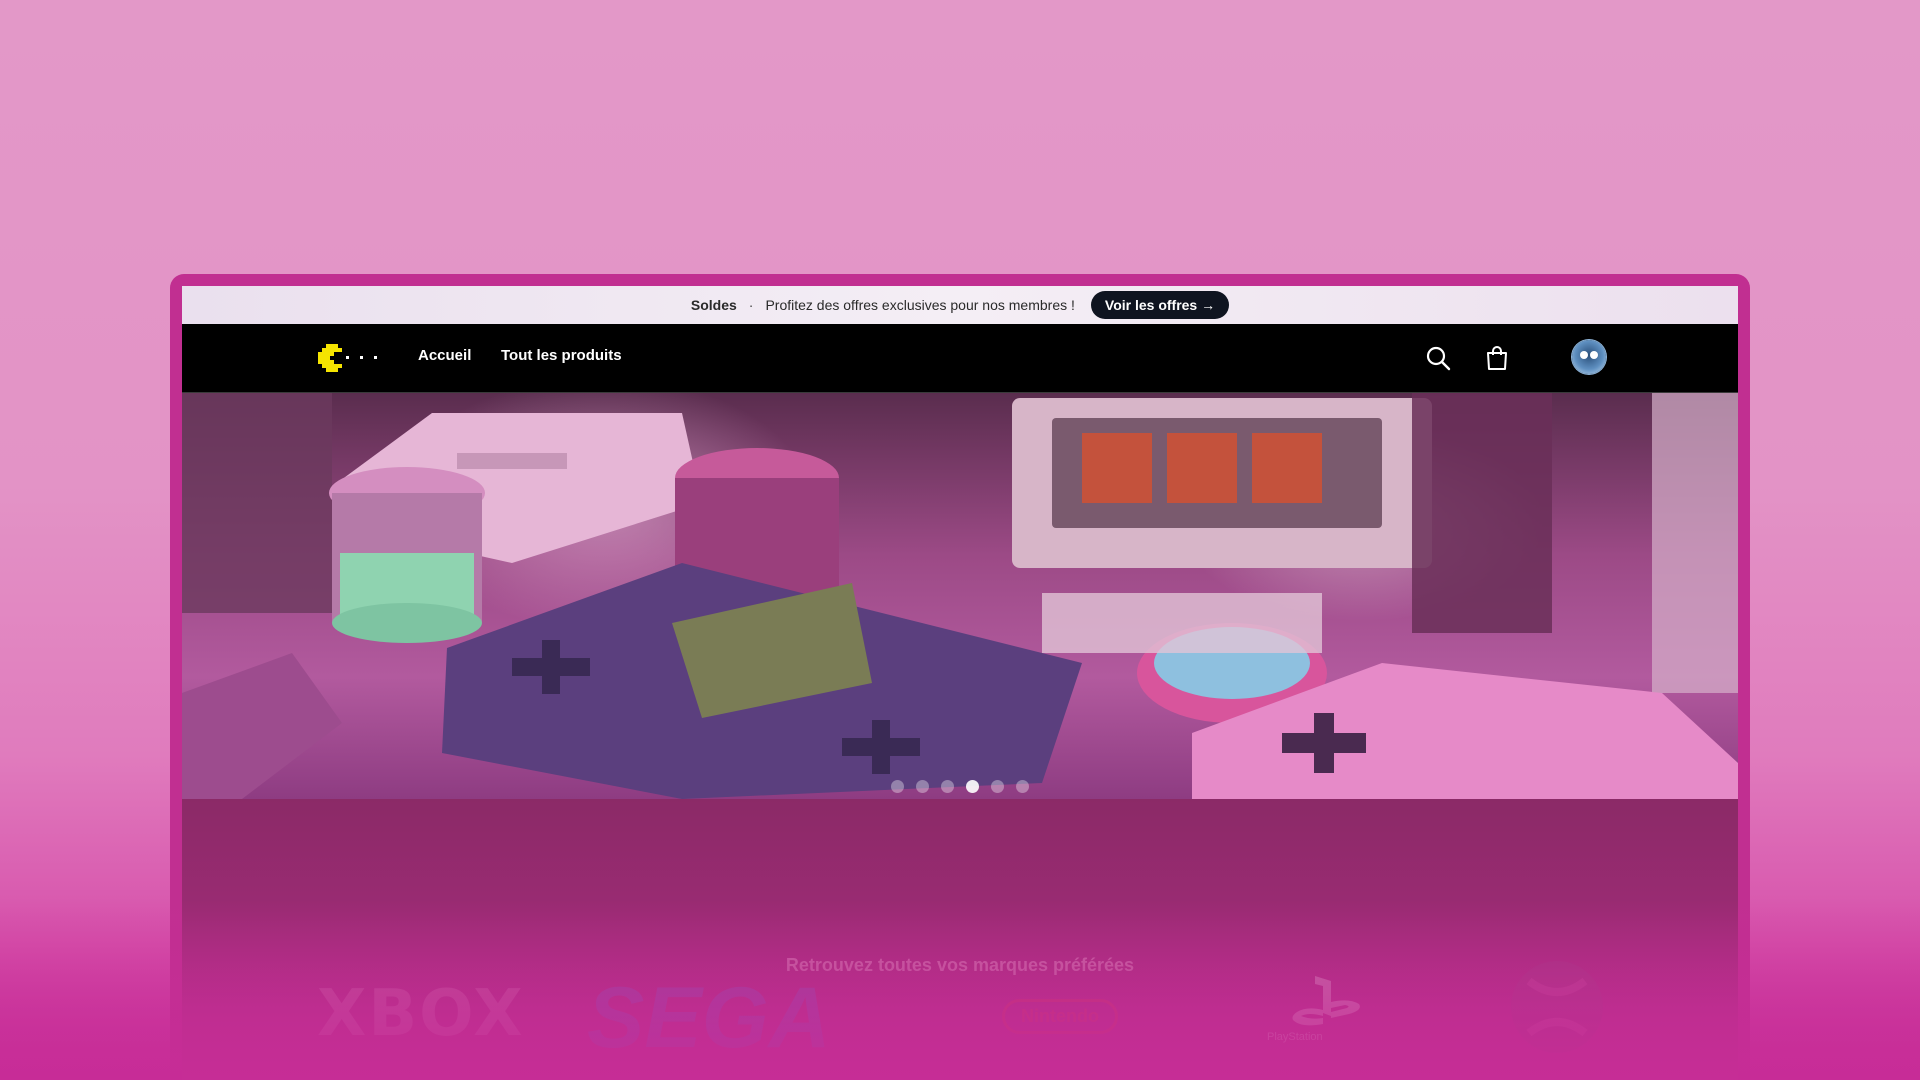 The image size is (1920, 1080). Describe the element at coordinates (444, 355) in the screenshot. I see `nav-home-link: Accueil` at that location.